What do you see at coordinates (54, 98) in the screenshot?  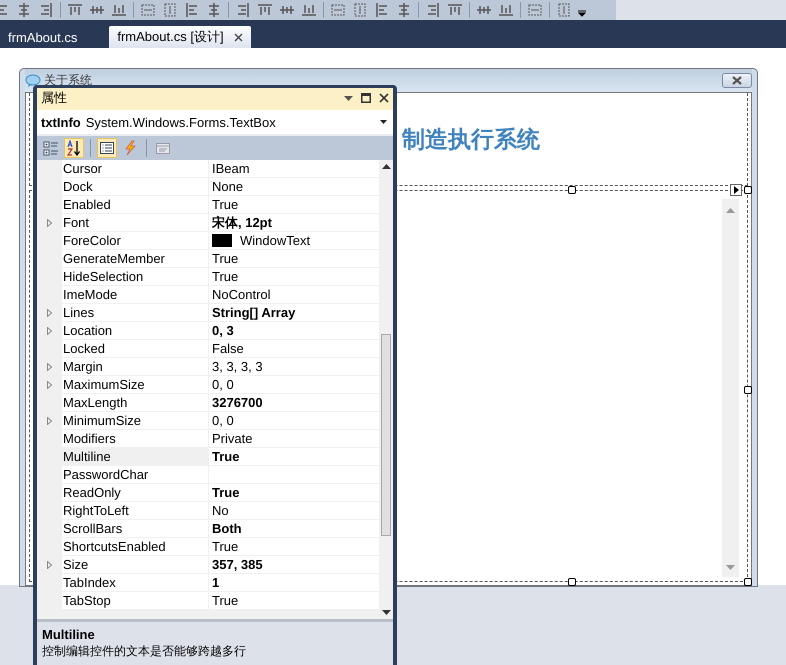 I see `panel-title: 属性` at bounding box center [54, 98].